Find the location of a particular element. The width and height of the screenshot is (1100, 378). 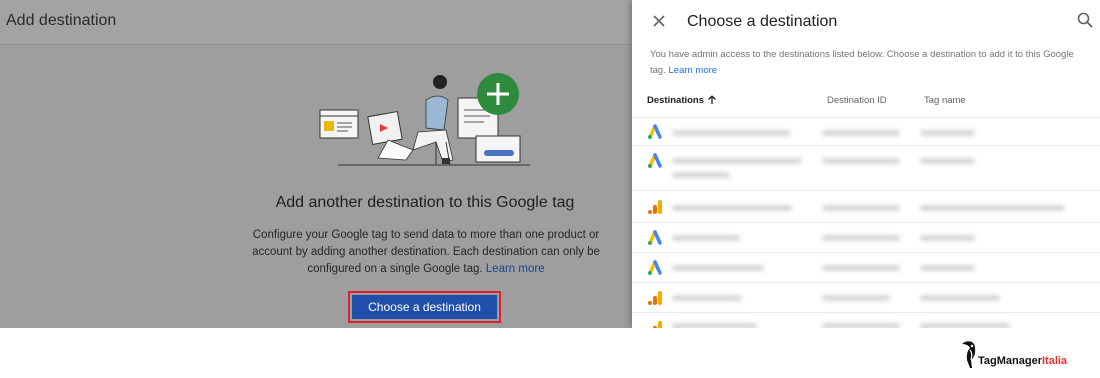

cta-highlight-box: Choose a destination is located at coordinates (424, 307).